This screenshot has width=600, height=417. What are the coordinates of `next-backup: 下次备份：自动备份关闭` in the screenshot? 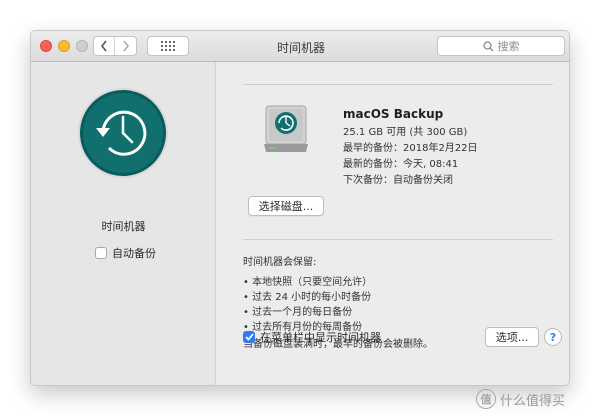 It's located at (398, 180).